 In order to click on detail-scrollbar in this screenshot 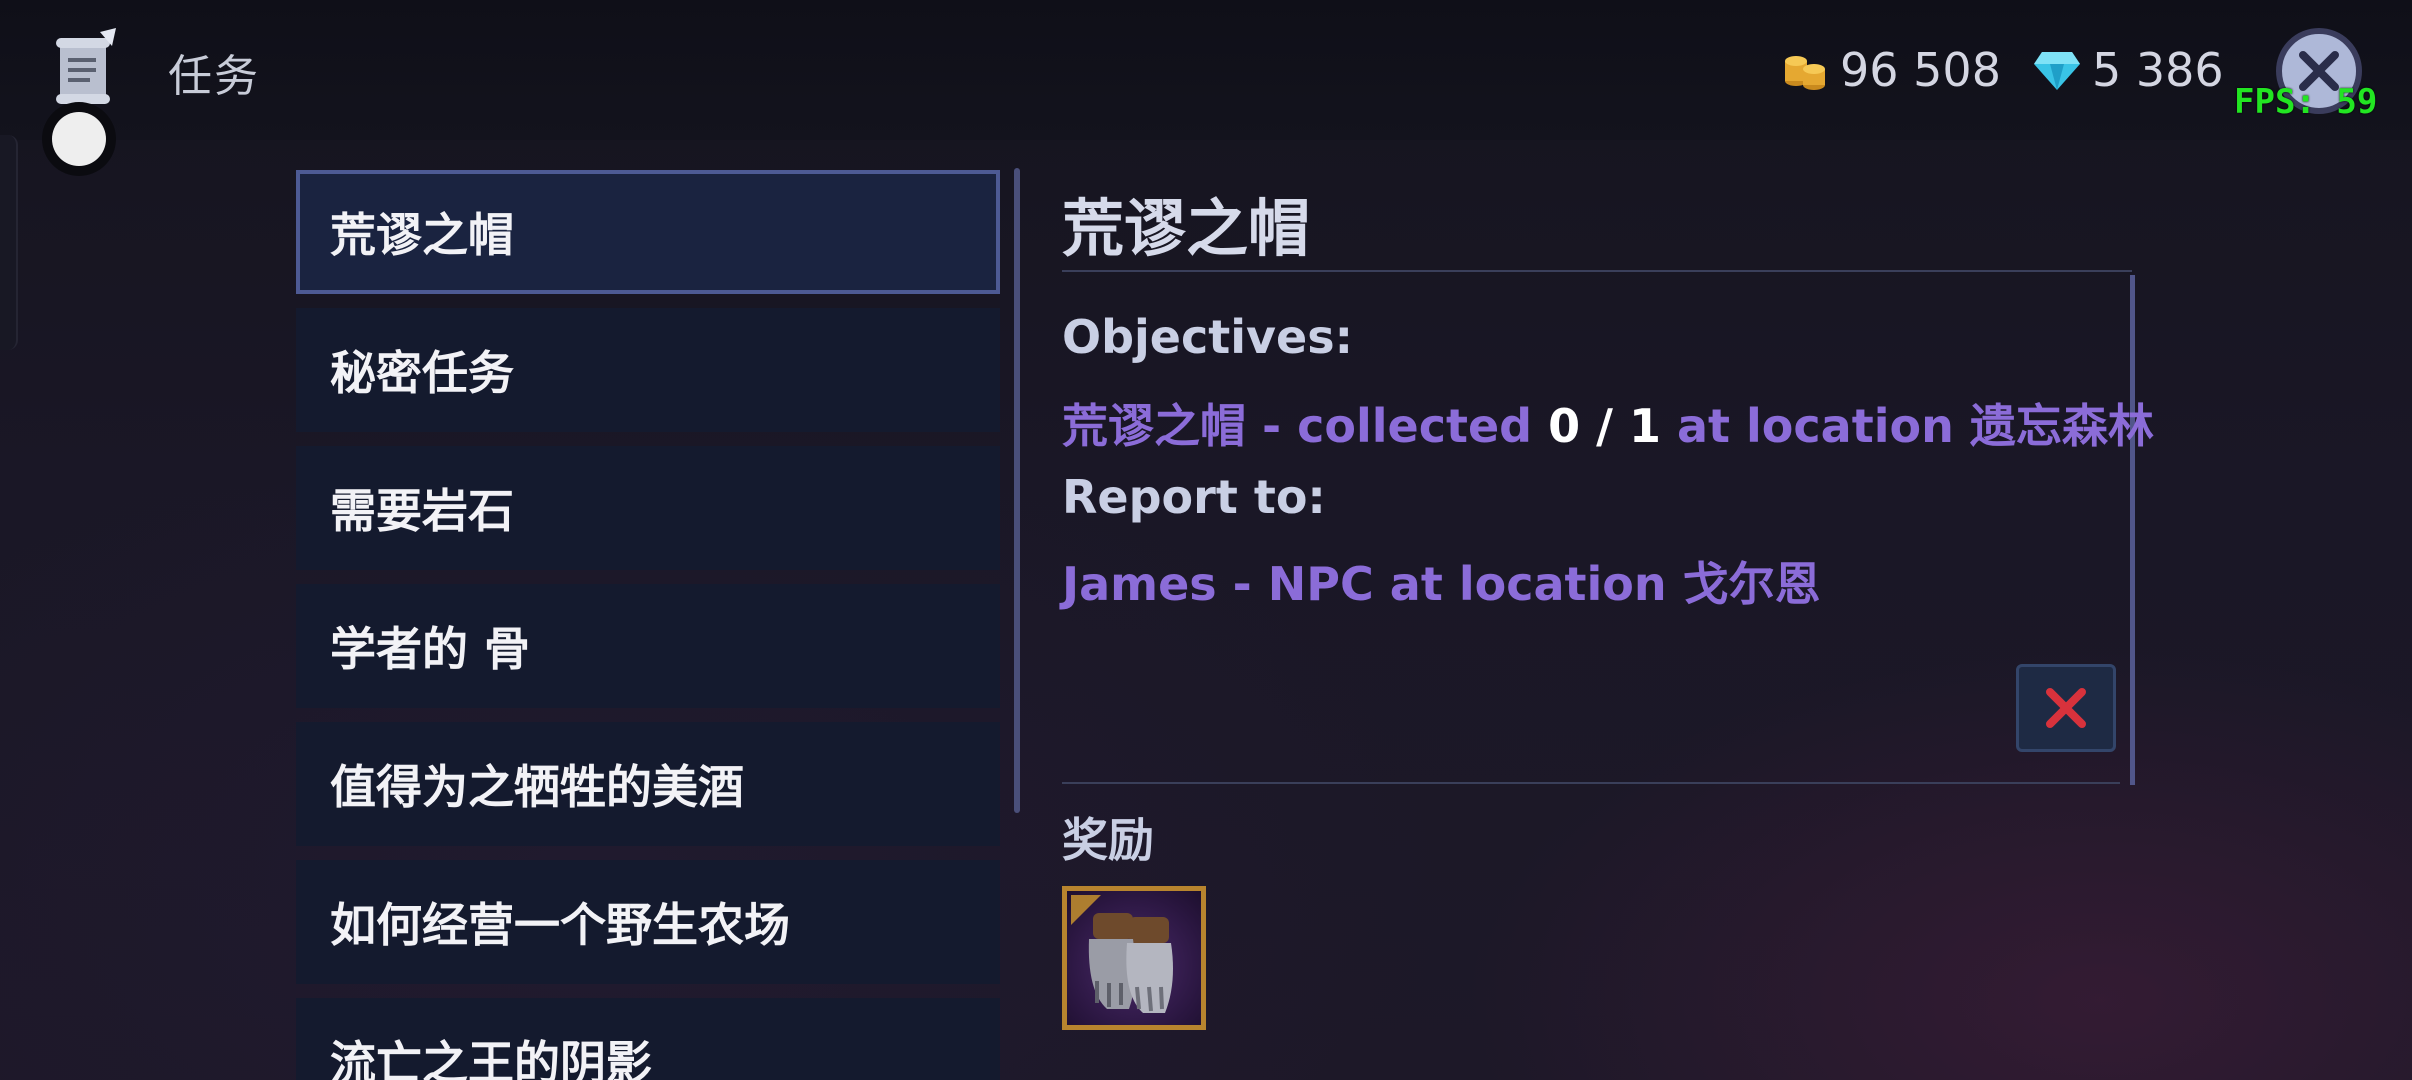, I will do `click(2132, 530)`.